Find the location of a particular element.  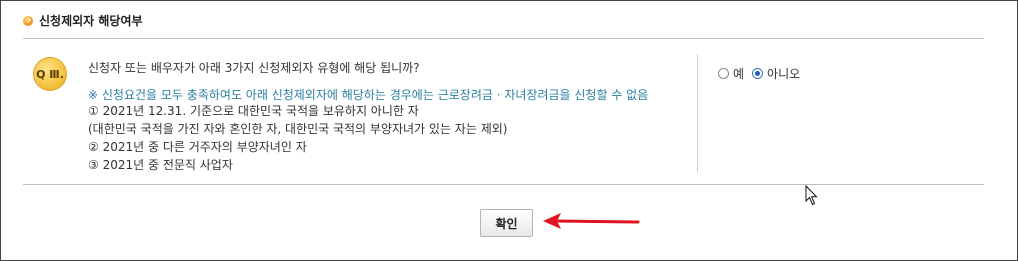

section-bullet-icon is located at coordinates (28, 20).